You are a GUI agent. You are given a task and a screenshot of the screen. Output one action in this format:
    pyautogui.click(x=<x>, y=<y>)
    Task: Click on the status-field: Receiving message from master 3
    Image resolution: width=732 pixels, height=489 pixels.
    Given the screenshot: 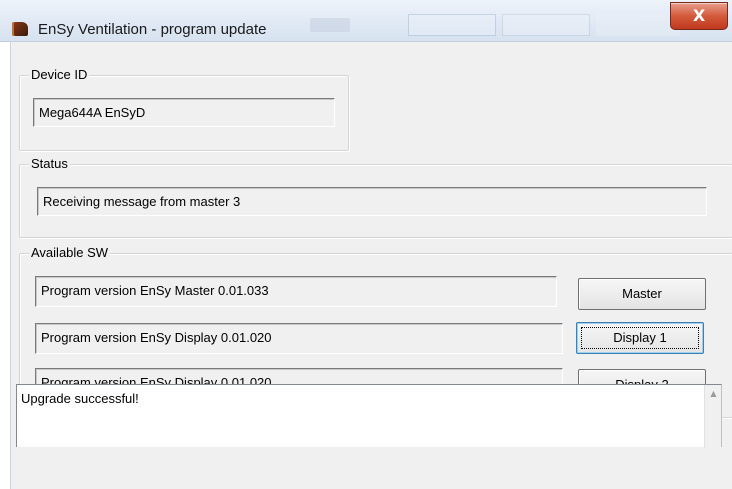 What is the action you would take?
    pyautogui.click(x=372, y=201)
    